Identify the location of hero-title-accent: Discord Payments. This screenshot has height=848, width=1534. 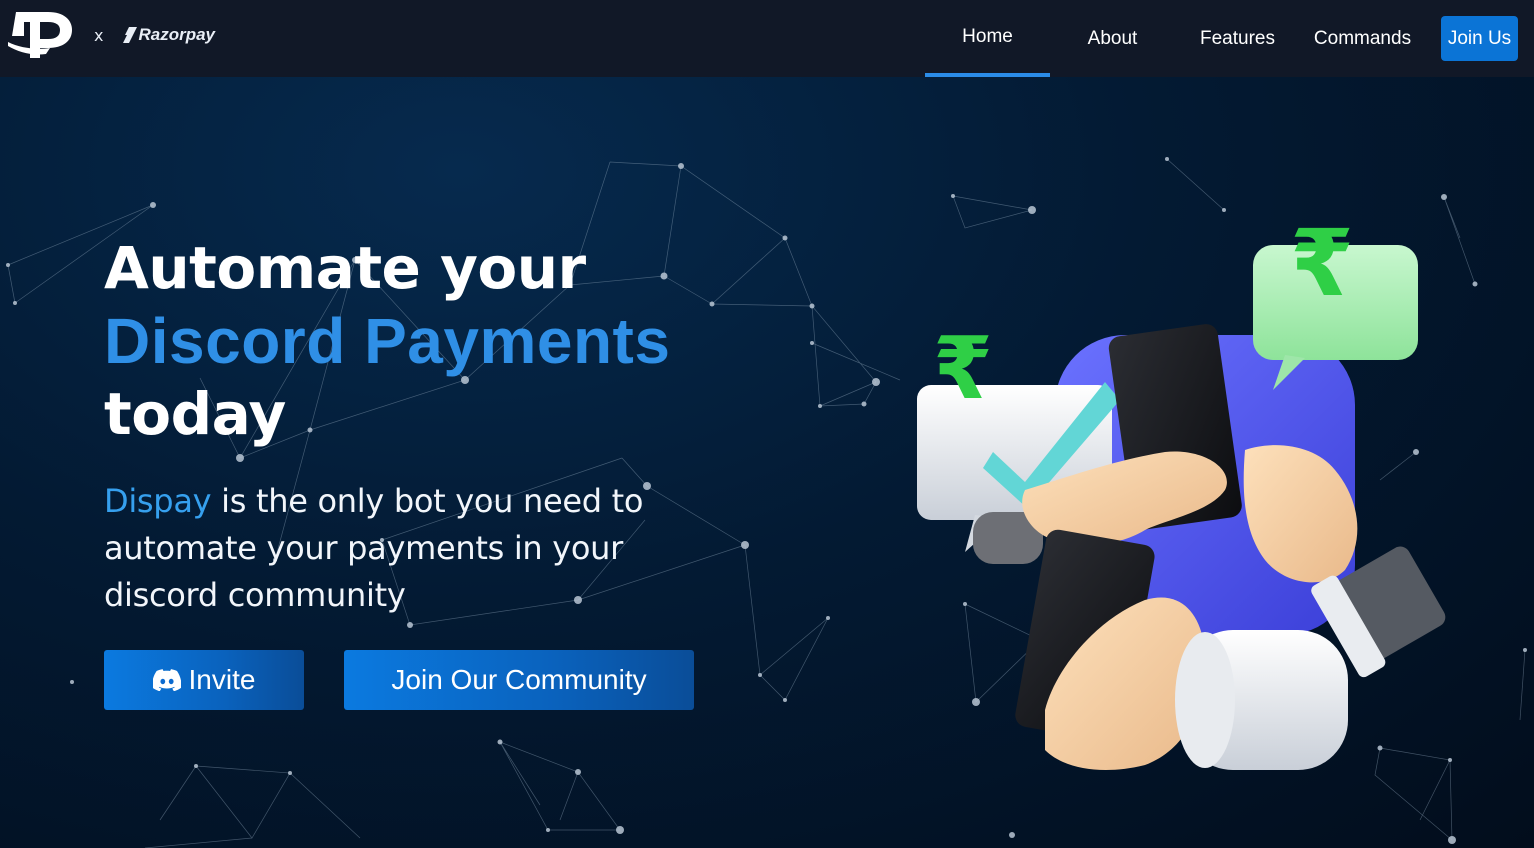
(387, 341).